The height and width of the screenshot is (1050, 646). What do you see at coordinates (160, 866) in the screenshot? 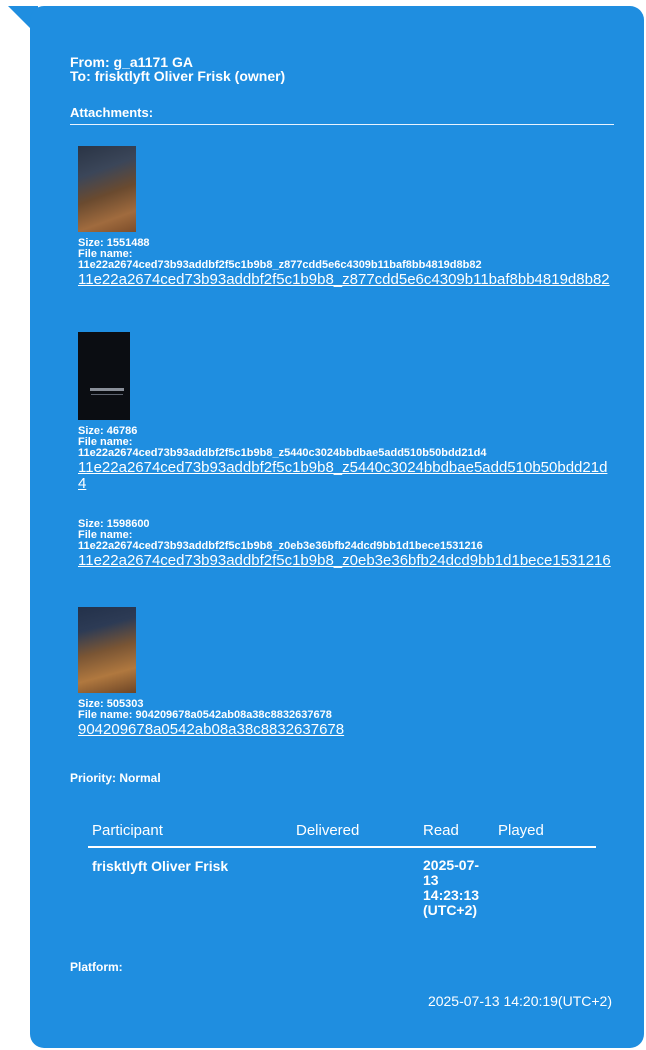
I see `participant-name: frisktlyft Oliver Frisk` at bounding box center [160, 866].